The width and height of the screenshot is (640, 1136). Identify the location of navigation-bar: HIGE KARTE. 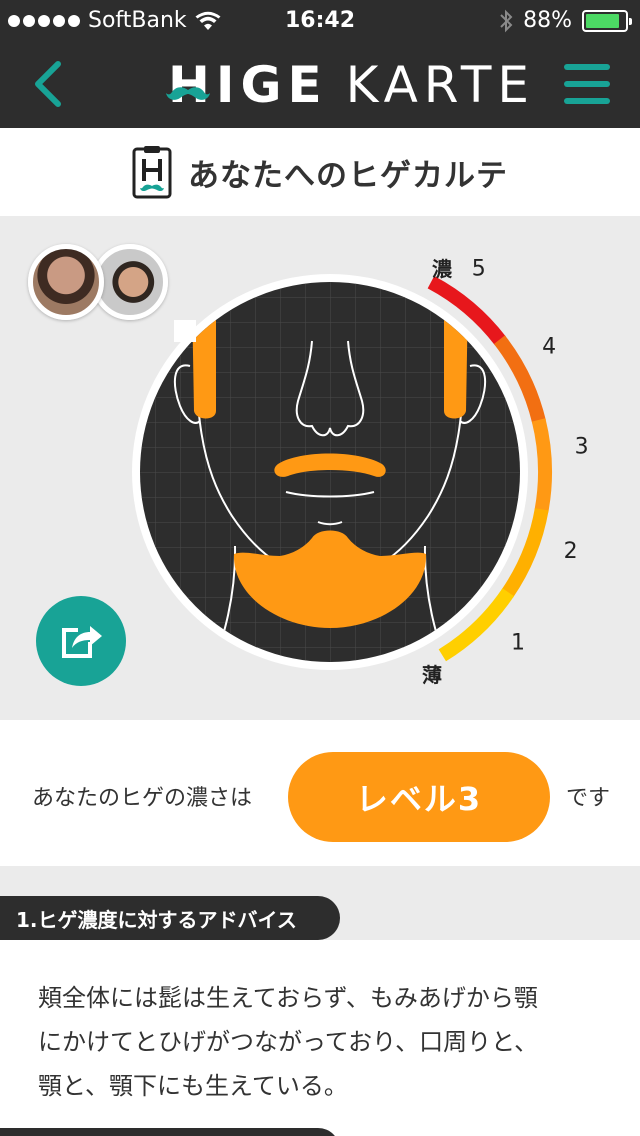
(320, 84).